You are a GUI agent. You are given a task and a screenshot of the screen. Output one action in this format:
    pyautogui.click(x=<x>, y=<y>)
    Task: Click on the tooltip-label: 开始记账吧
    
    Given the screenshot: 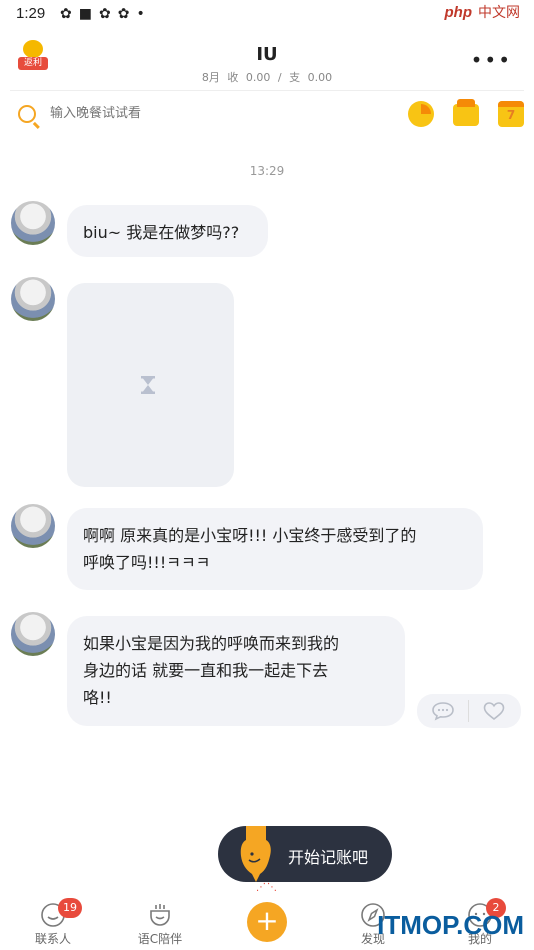 What is the action you would take?
    pyautogui.click(x=328, y=857)
    